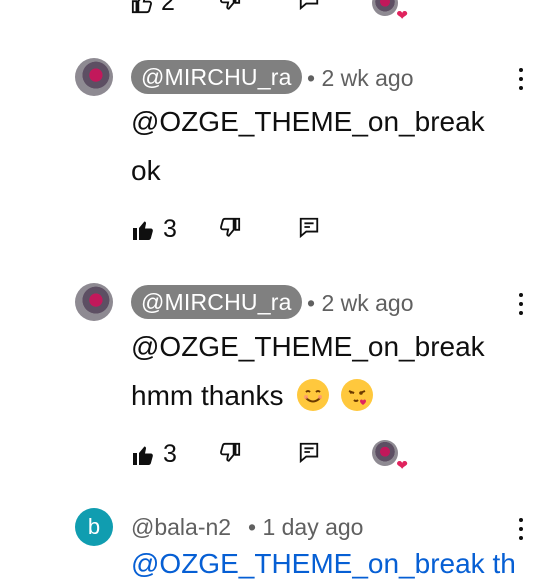 This screenshot has height=580, width=560. Describe the element at coordinates (357, 394) in the screenshot. I see `face-blowing-kiss-emoji-icon` at that location.